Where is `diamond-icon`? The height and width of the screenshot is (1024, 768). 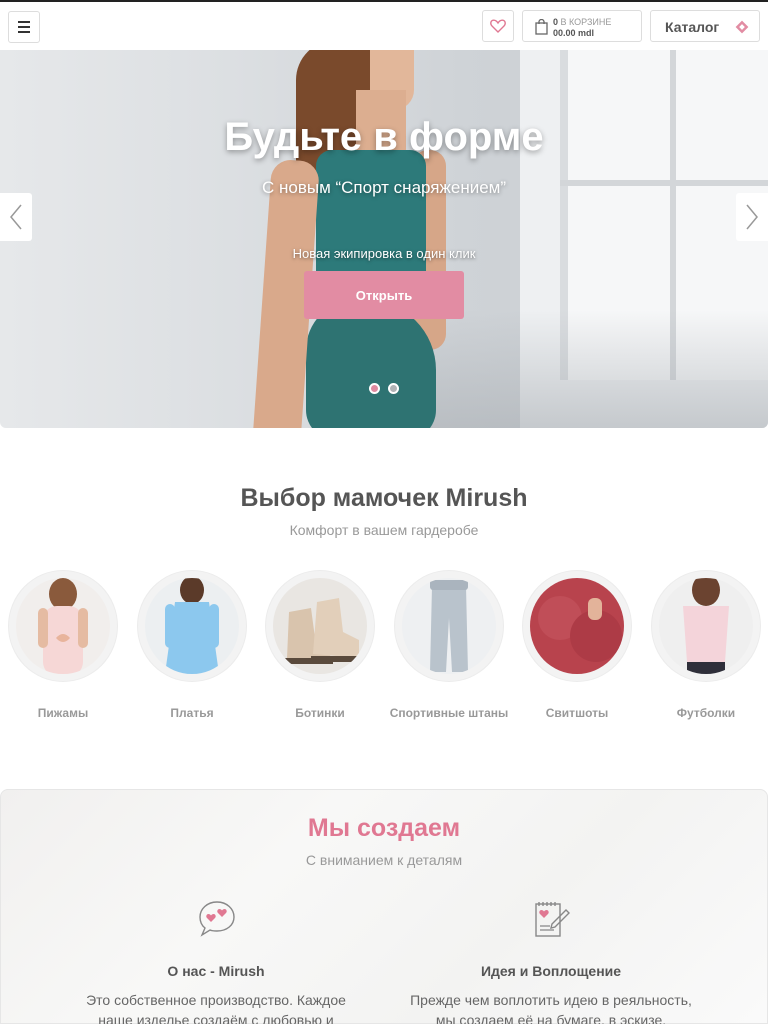 diamond-icon is located at coordinates (742, 27).